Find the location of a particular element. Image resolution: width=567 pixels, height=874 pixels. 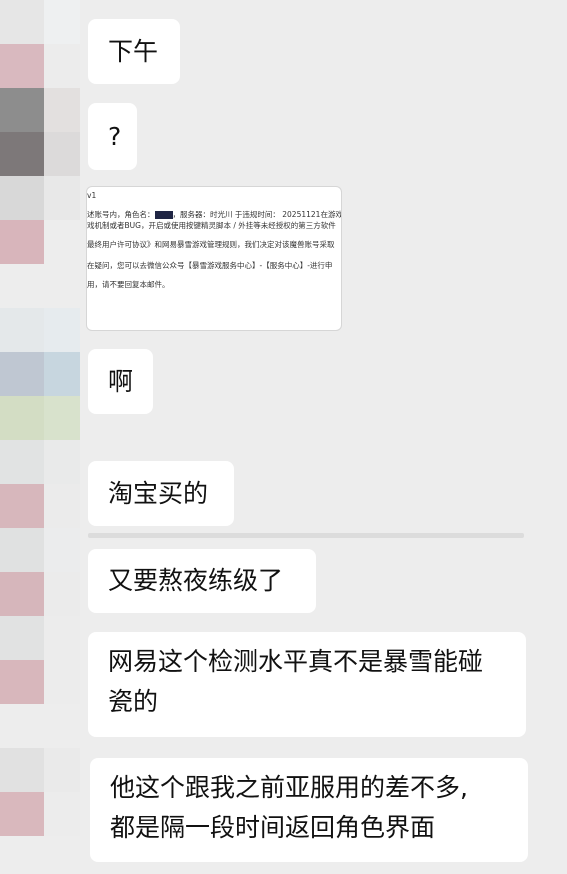

redaction-block is located at coordinates (163, 215).